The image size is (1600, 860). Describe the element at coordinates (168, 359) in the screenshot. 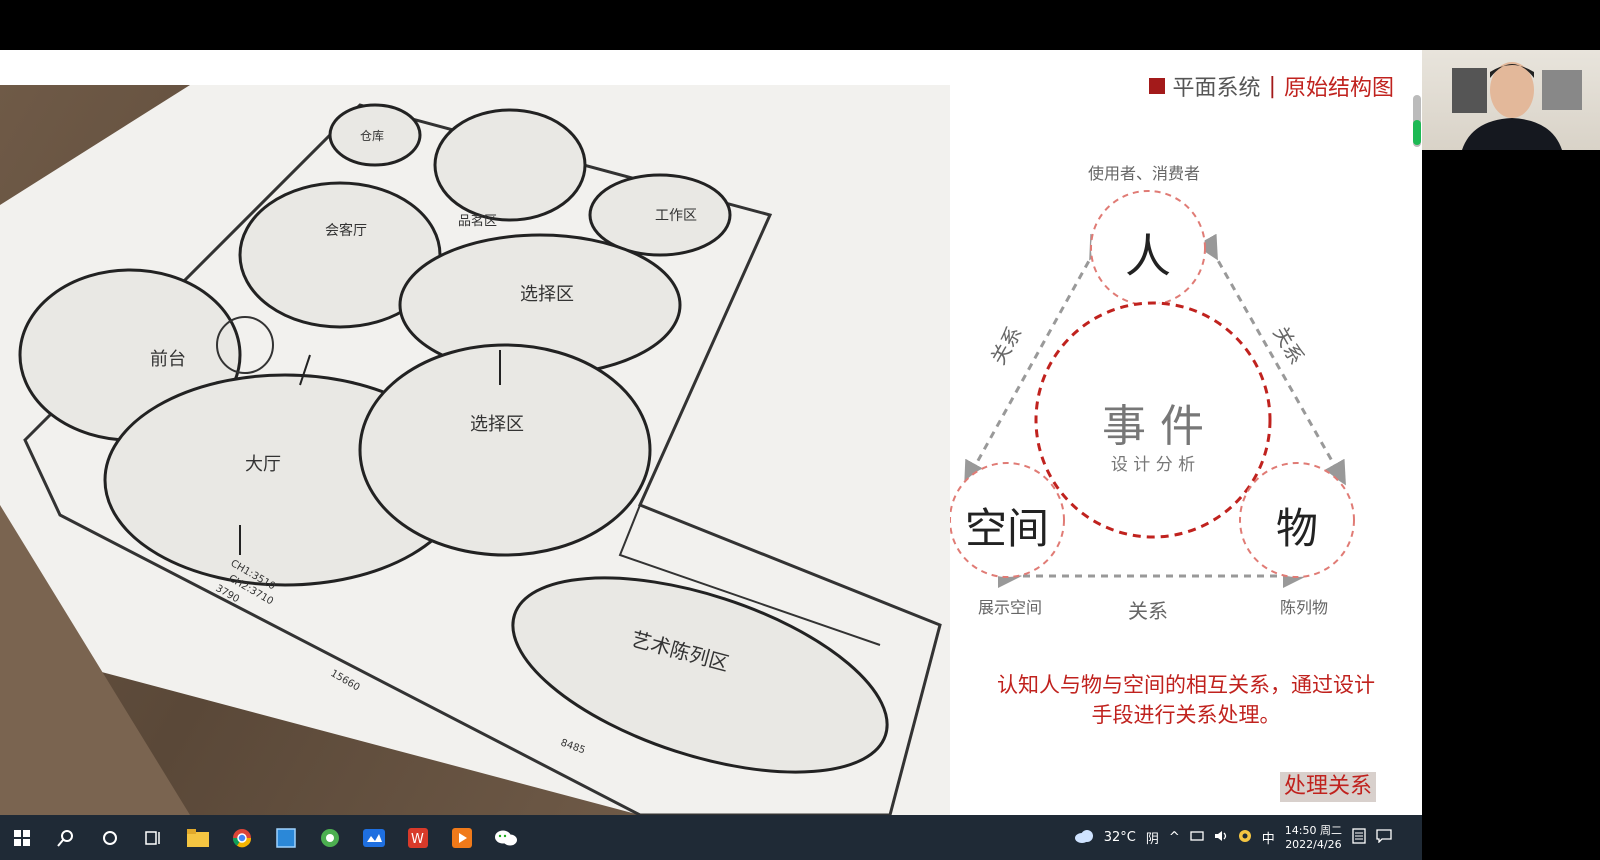

I see `zone-label: 前台` at that location.